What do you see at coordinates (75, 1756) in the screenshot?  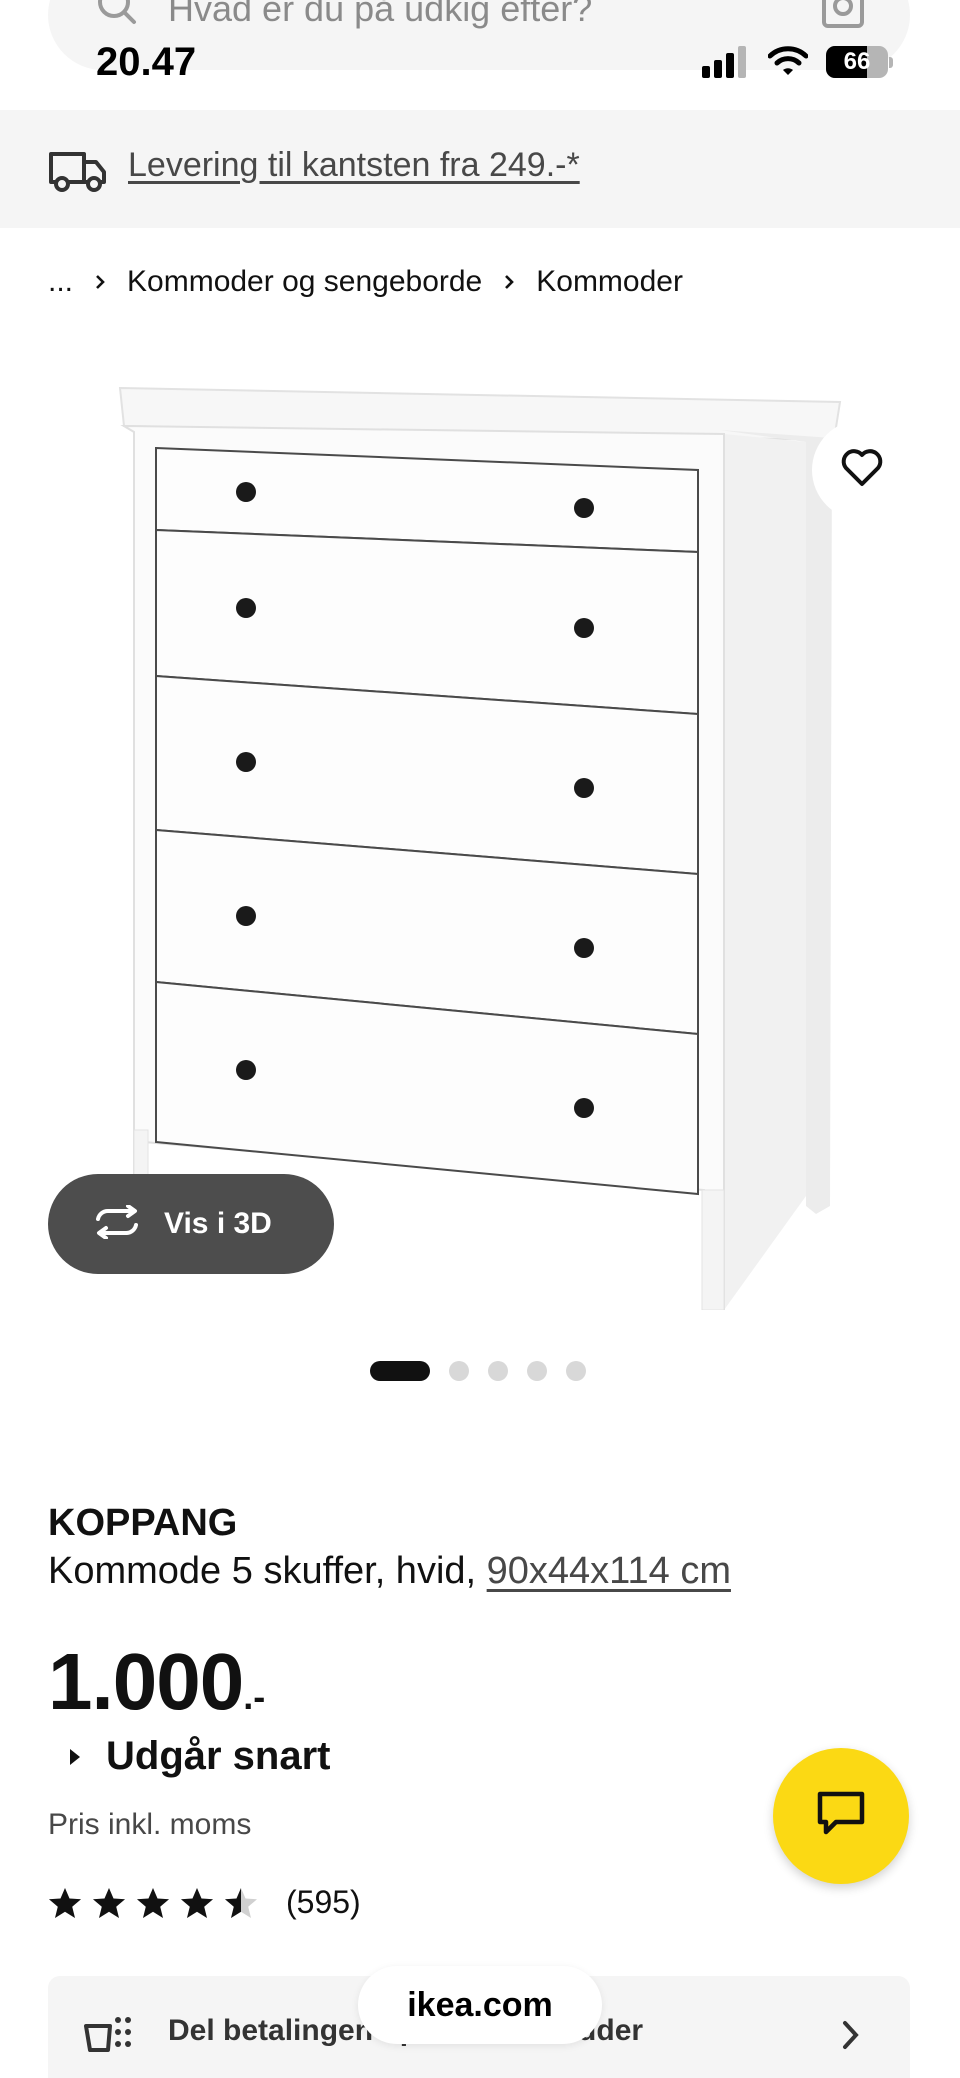 I see `caret-right-icon` at bounding box center [75, 1756].